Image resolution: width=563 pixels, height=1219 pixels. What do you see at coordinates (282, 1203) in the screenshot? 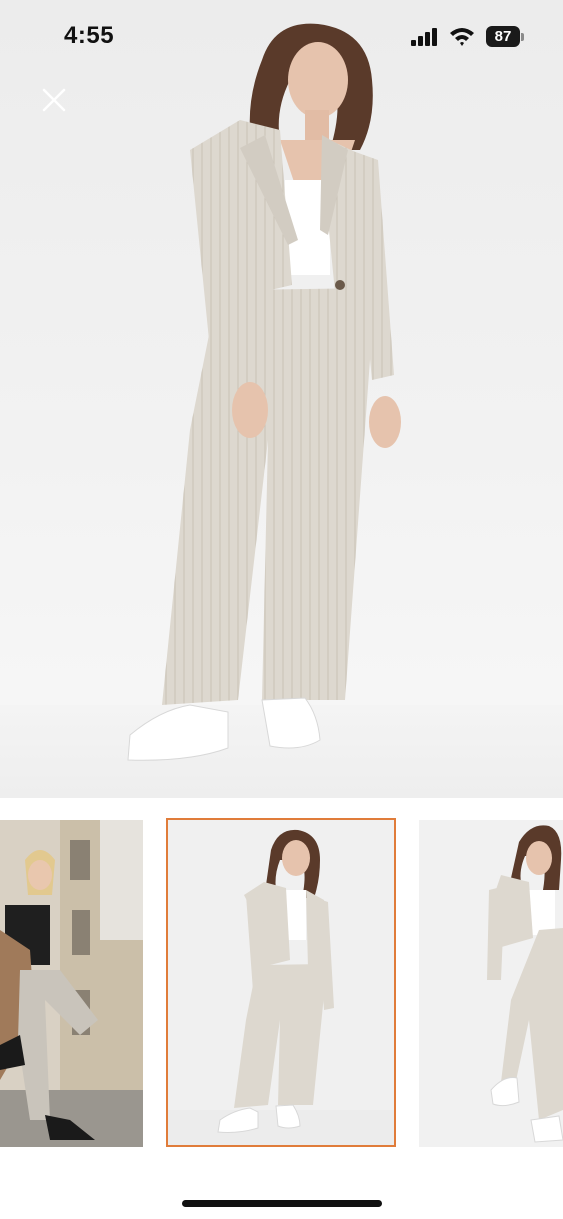
I see `home-indicator` at bounding box center [282, 1203].